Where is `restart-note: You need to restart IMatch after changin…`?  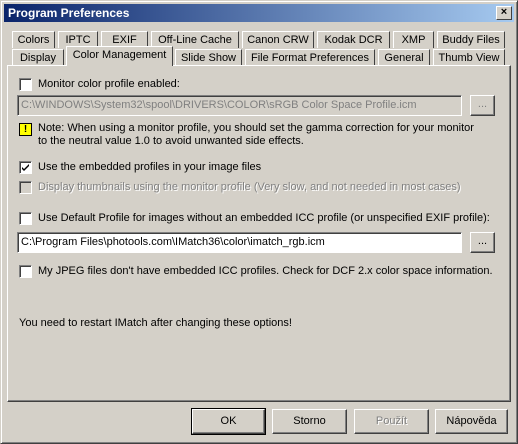
restart-note: You need to restart IMatch after changin… is located at coordinates (155, 323).